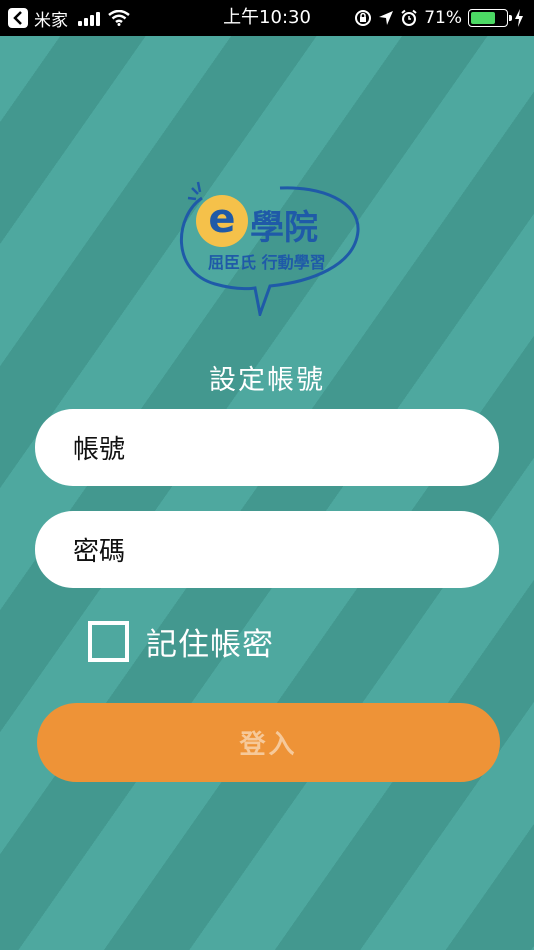 Image resolution: width=534 pixels, height=950 pixels. What do you see at coordinates (267, 262) in the screenshot?
I see `logo-tagline: 屈臣氏 行動學習` at bounding box center [267, 262].